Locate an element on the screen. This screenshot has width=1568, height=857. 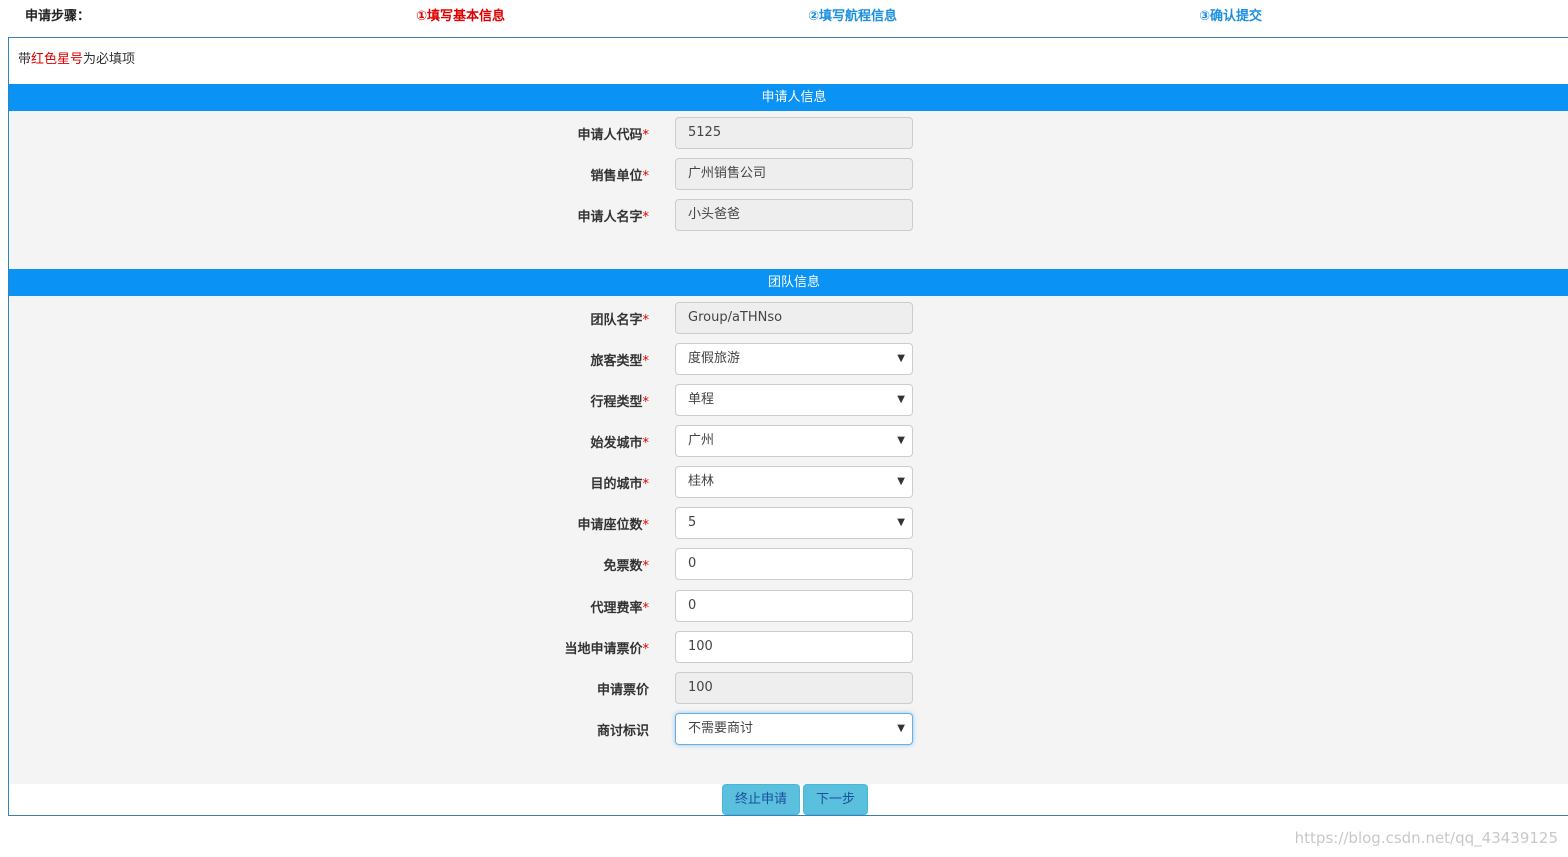
negotiation-flag-label: 商讨标识 is located at coordinates (622, 731).